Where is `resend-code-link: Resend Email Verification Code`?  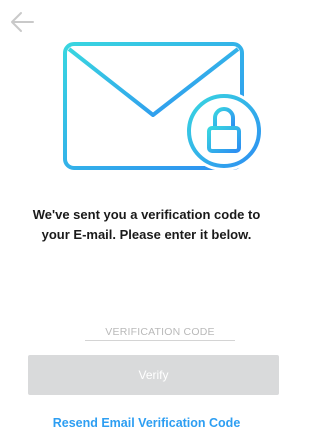
resend-code-link: Resend Email Verification Code is located at coordinates (146, 423).